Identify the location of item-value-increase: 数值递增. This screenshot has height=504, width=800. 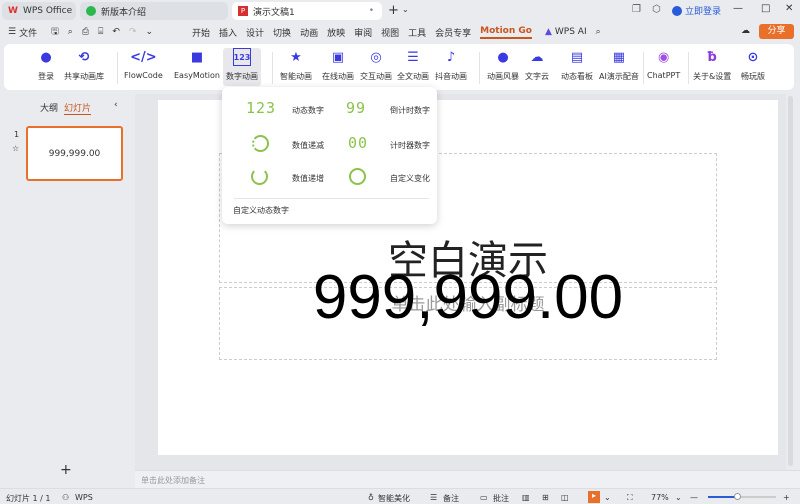
(308, 178).